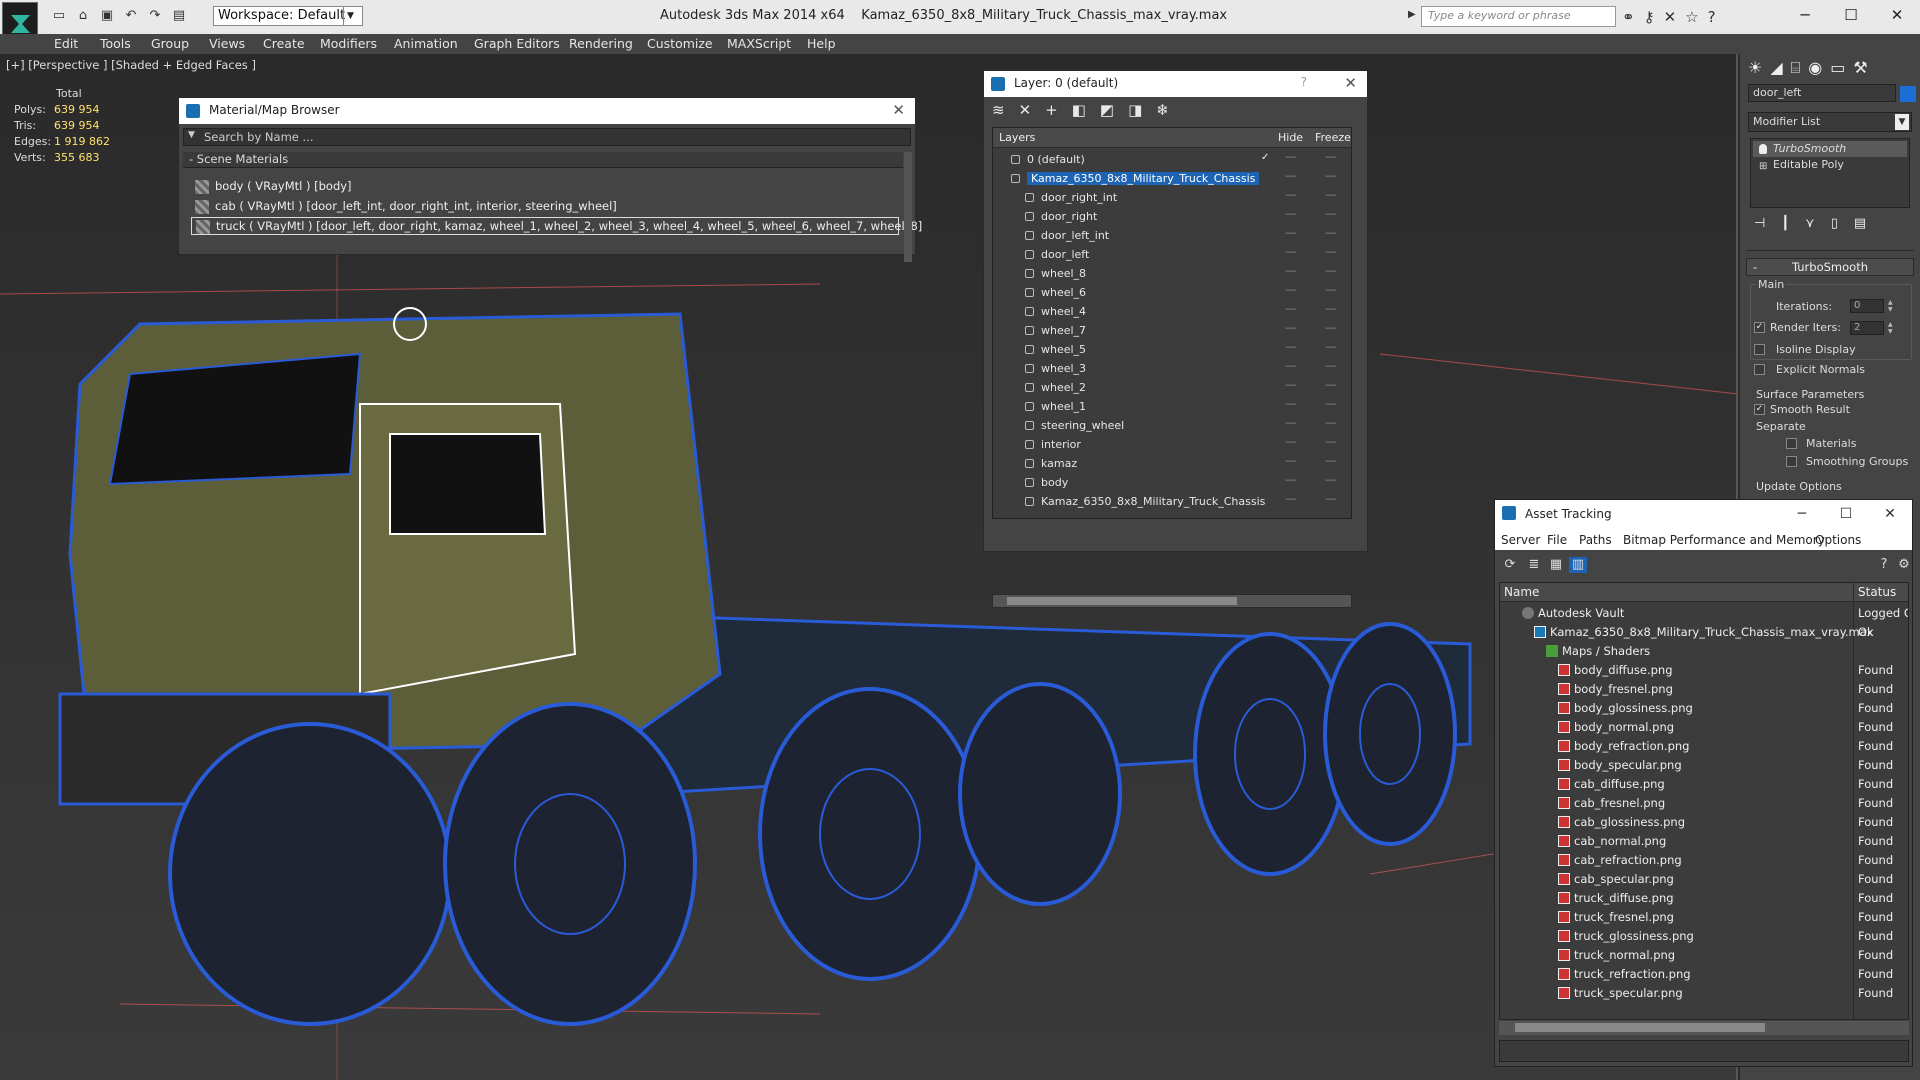  What do you see at coordinates (1518, 16) in the screenshot?
I see `search-input: Type a keyword or phrase` at bounding box center [1518, 16].